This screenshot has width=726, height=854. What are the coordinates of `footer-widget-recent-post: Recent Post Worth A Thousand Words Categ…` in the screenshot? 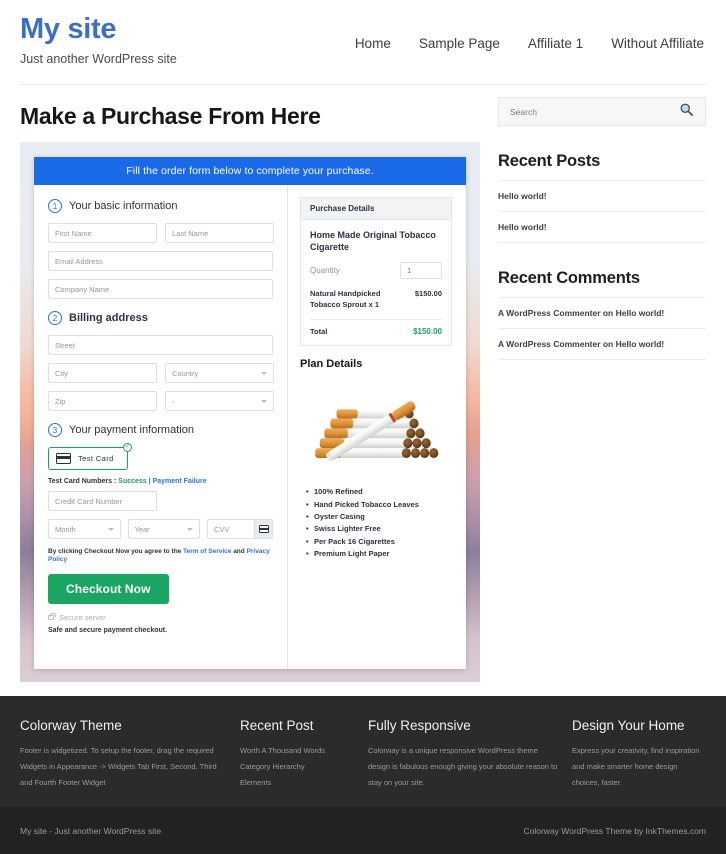 It's located at (297, 754).